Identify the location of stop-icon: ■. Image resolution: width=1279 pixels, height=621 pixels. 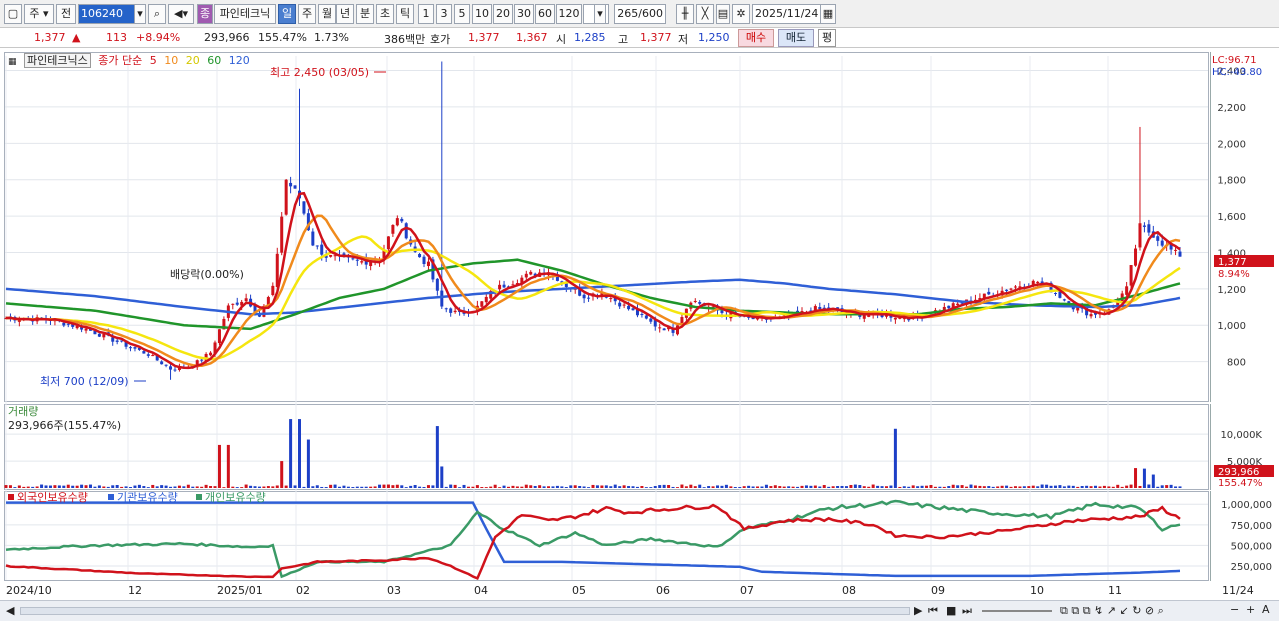
(951, 610).